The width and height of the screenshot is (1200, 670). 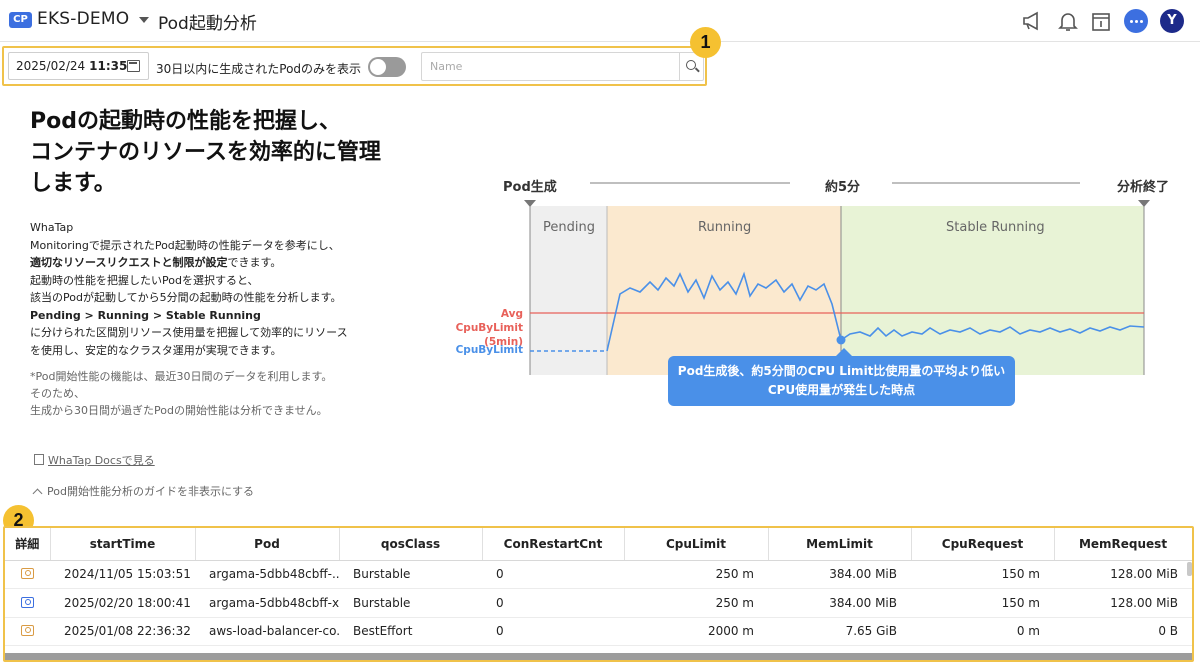 I want to click on chat-icon, so click(x=1136, y=21).